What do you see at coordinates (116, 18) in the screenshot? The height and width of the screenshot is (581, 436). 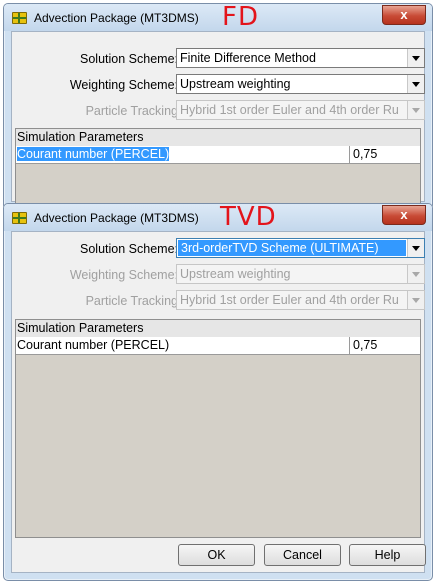 I see `fd-window-title: Advection Package (MT3DMS)` at bounding box center [116, 18].